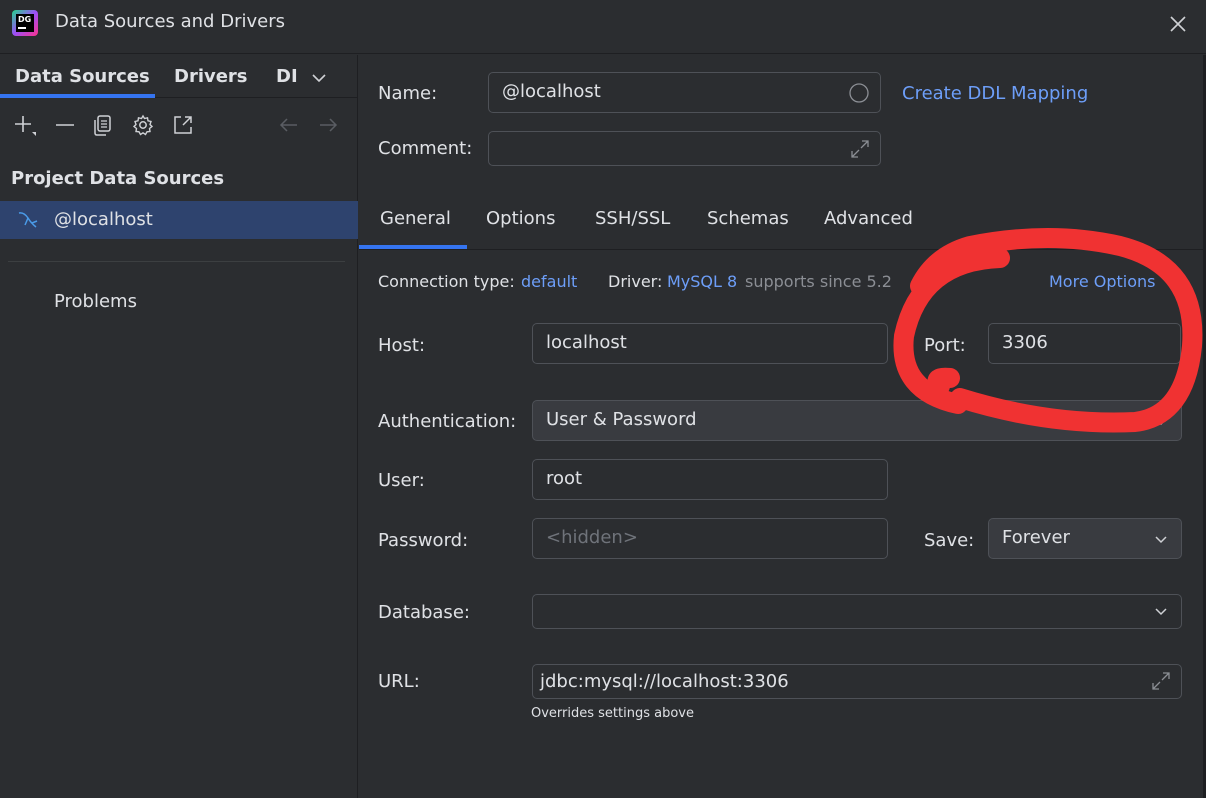  Describe the element at coordinates (28, 220) in the screenshot. I see `mysql-icon` at that location.